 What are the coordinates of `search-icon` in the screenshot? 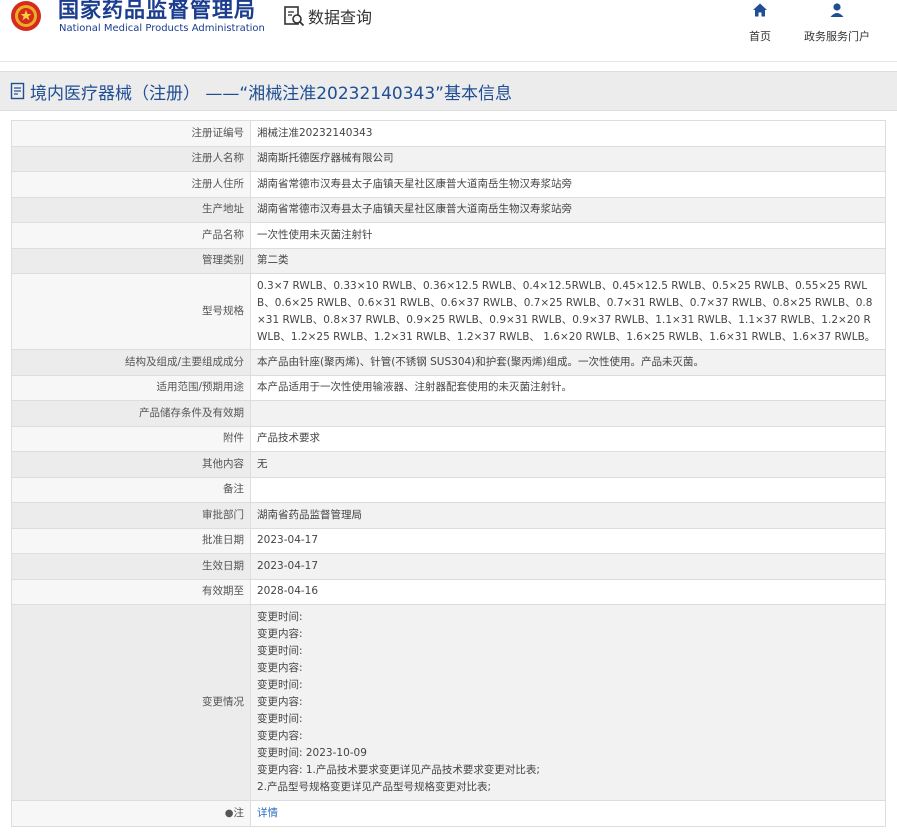 It's located at (294, 16).